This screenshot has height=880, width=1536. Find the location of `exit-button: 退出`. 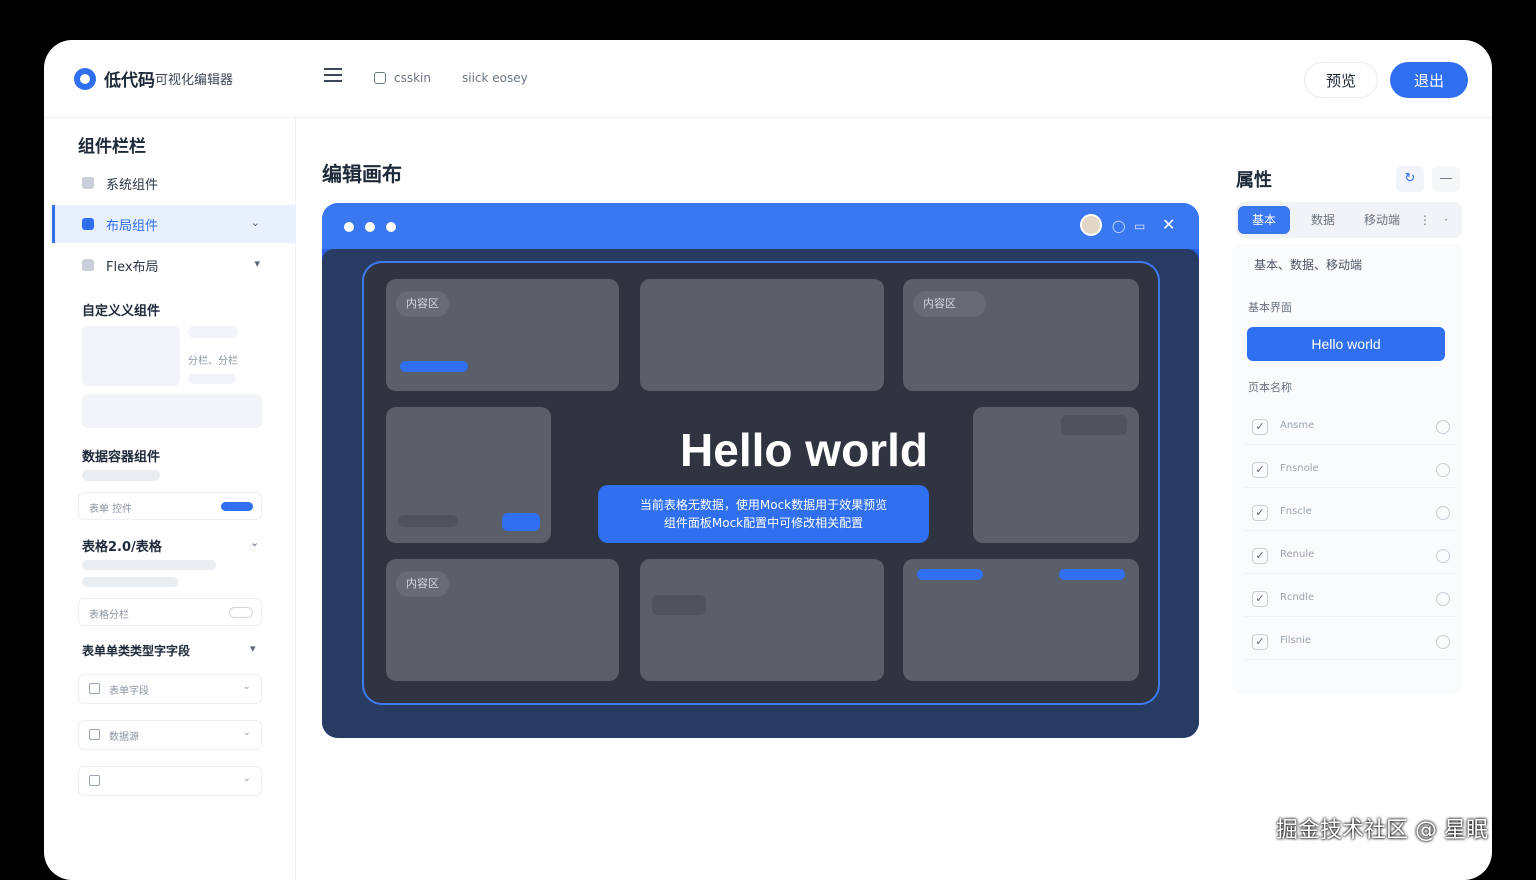

exit-button: 退出 is located at coordinates (1429, 80).